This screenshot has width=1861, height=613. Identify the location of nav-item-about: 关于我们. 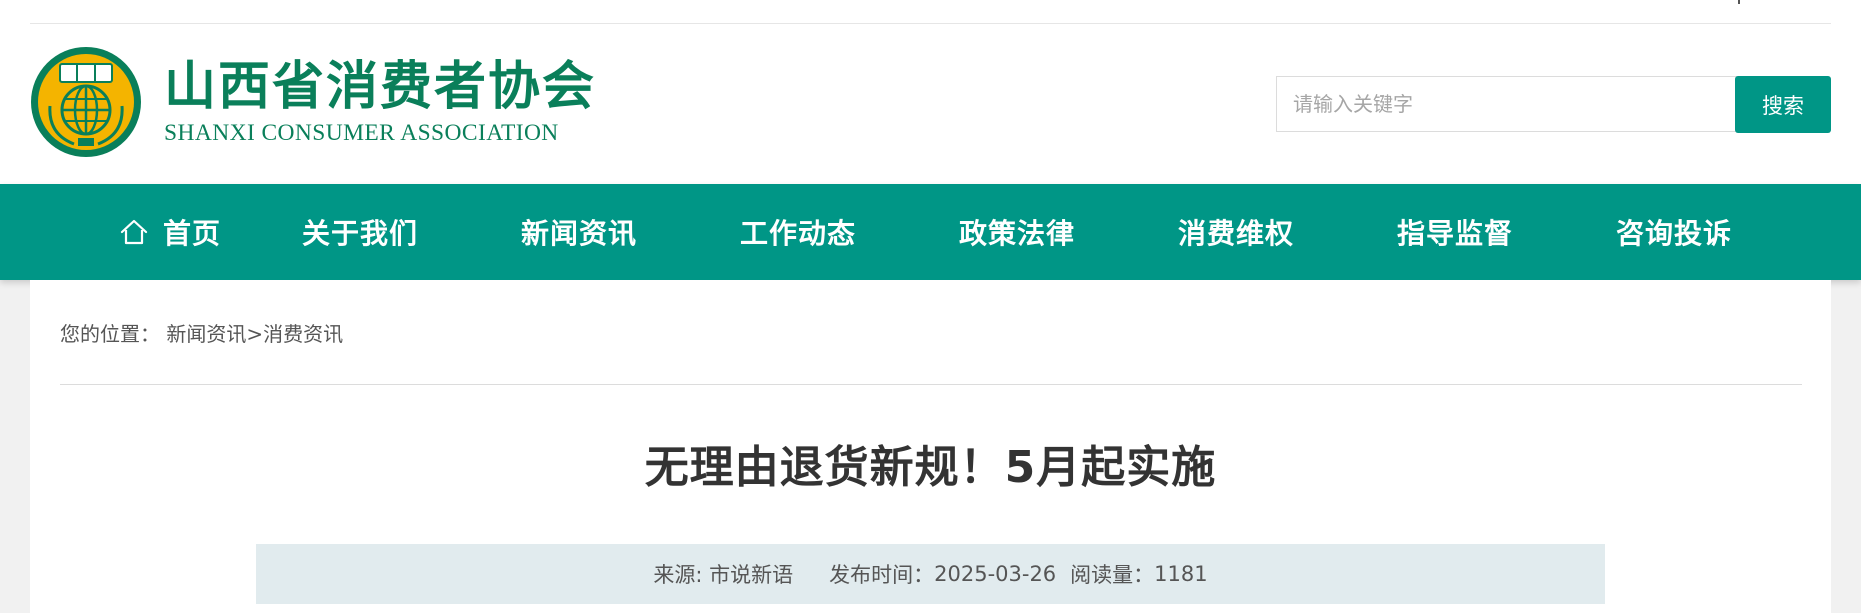
(360, 232).